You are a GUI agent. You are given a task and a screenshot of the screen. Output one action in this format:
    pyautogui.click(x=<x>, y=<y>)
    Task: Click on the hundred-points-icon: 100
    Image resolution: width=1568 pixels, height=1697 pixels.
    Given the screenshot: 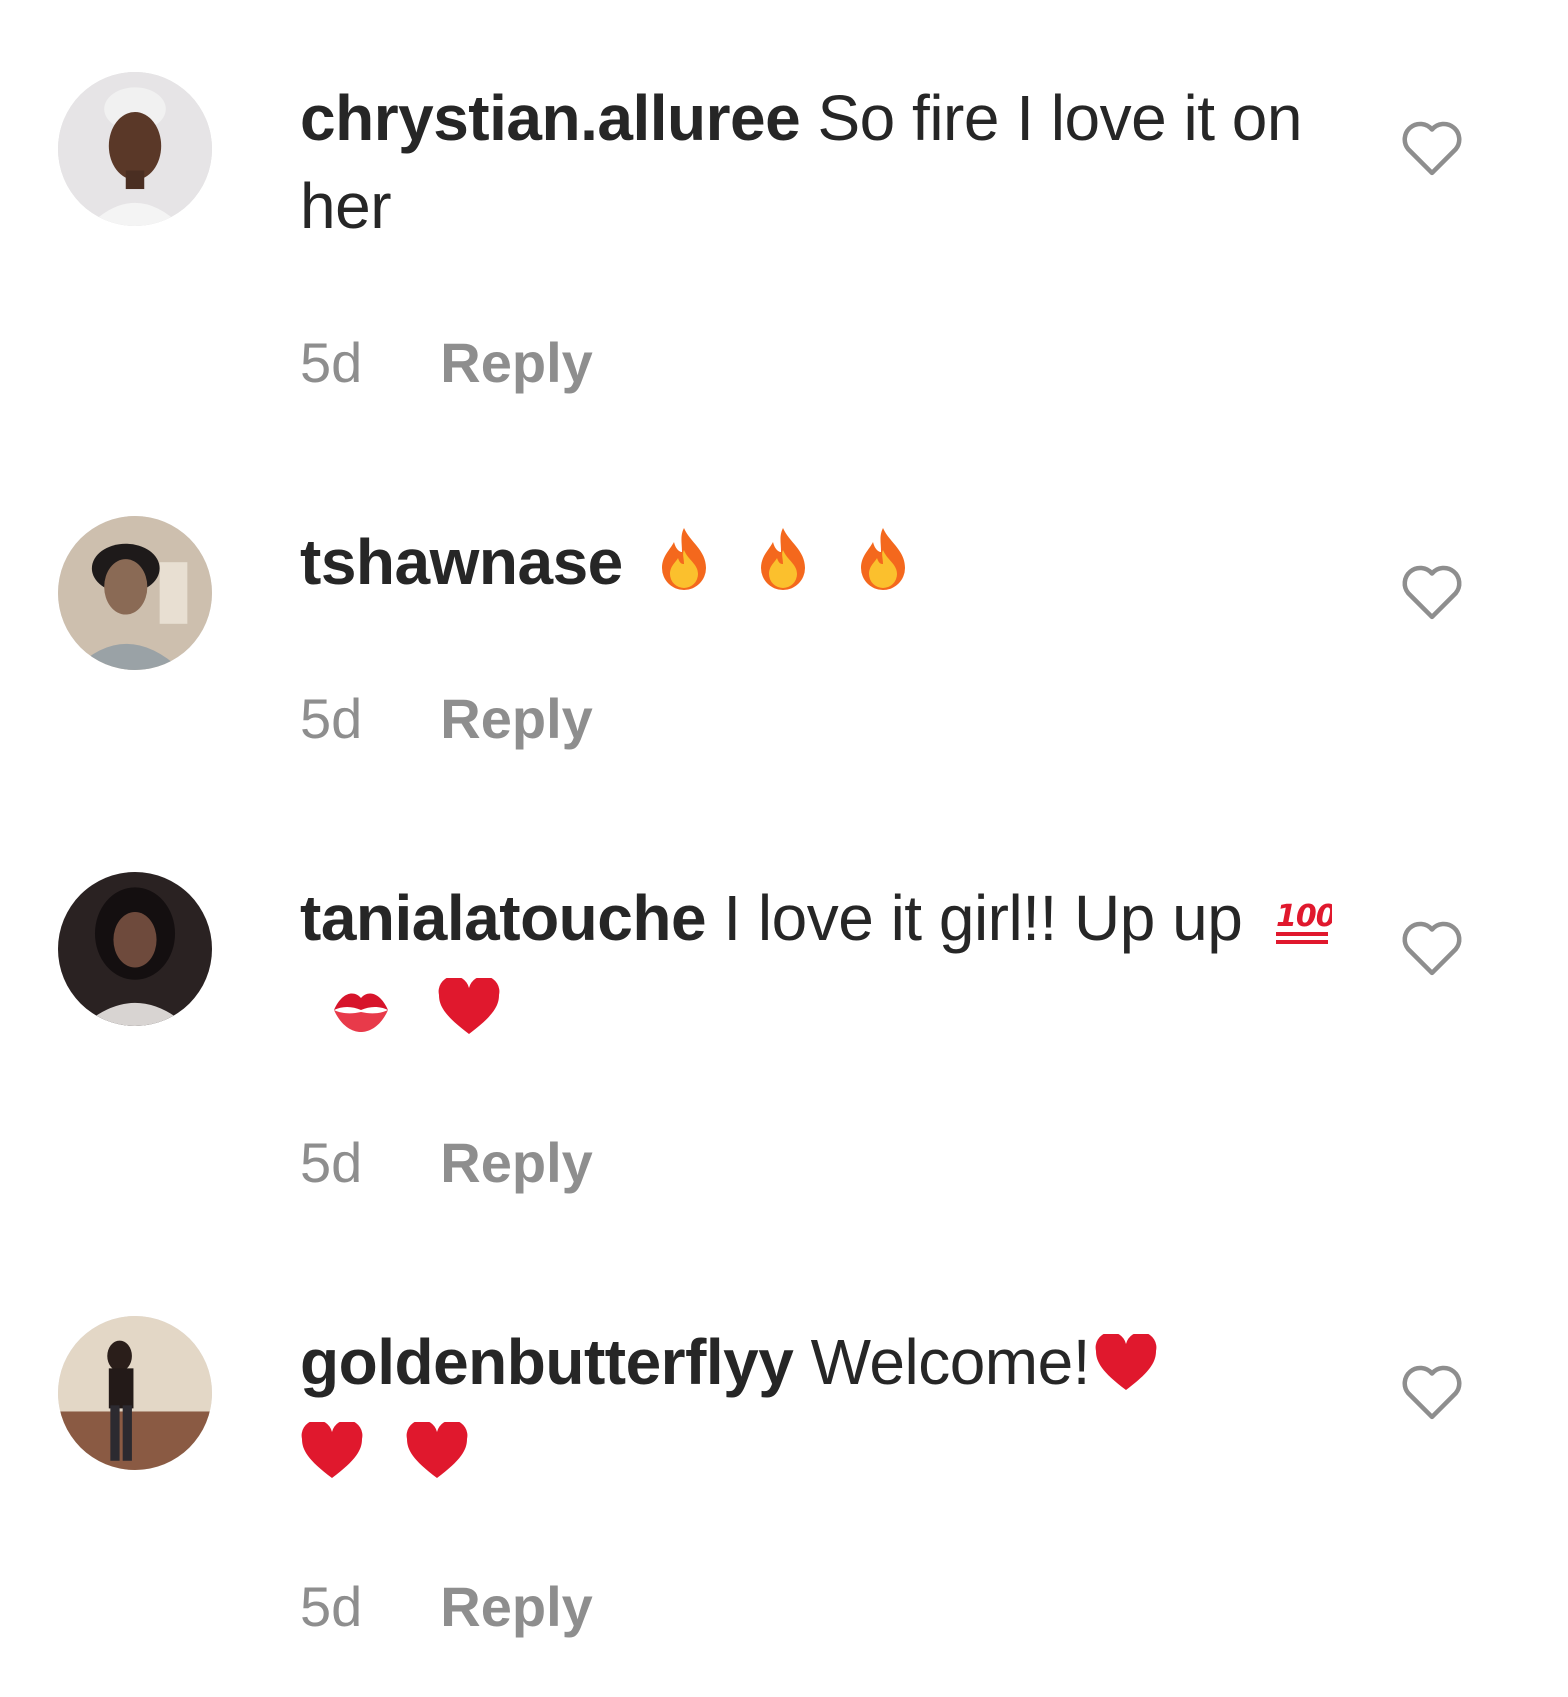 What is the action you would take?
    pyautogui.click(x=1303, y=920)
    